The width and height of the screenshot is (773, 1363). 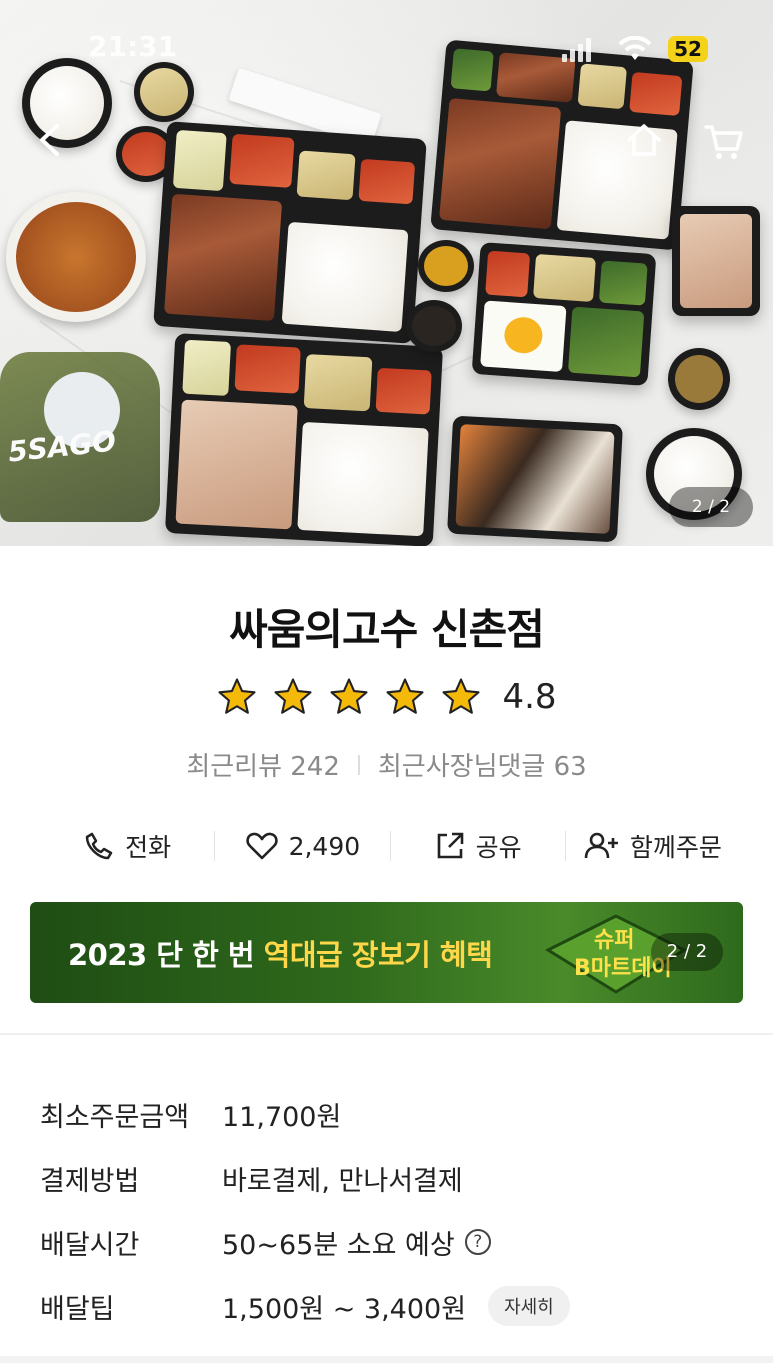 I want to click on delivery-time-row: 배달시간 50~65분 소요 예상 ?, so click(x=390, y=1242).